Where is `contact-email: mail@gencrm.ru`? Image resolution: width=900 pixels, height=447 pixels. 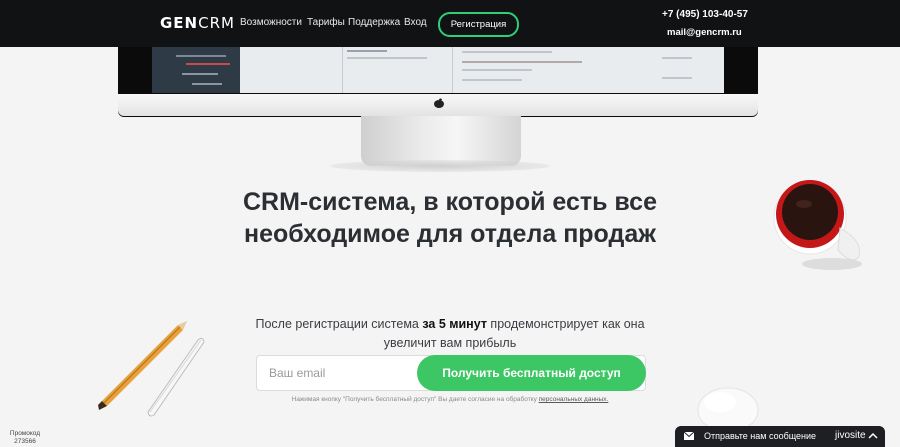
contact-email: mail@gencrm.ru is located at coordinates (704, 32).